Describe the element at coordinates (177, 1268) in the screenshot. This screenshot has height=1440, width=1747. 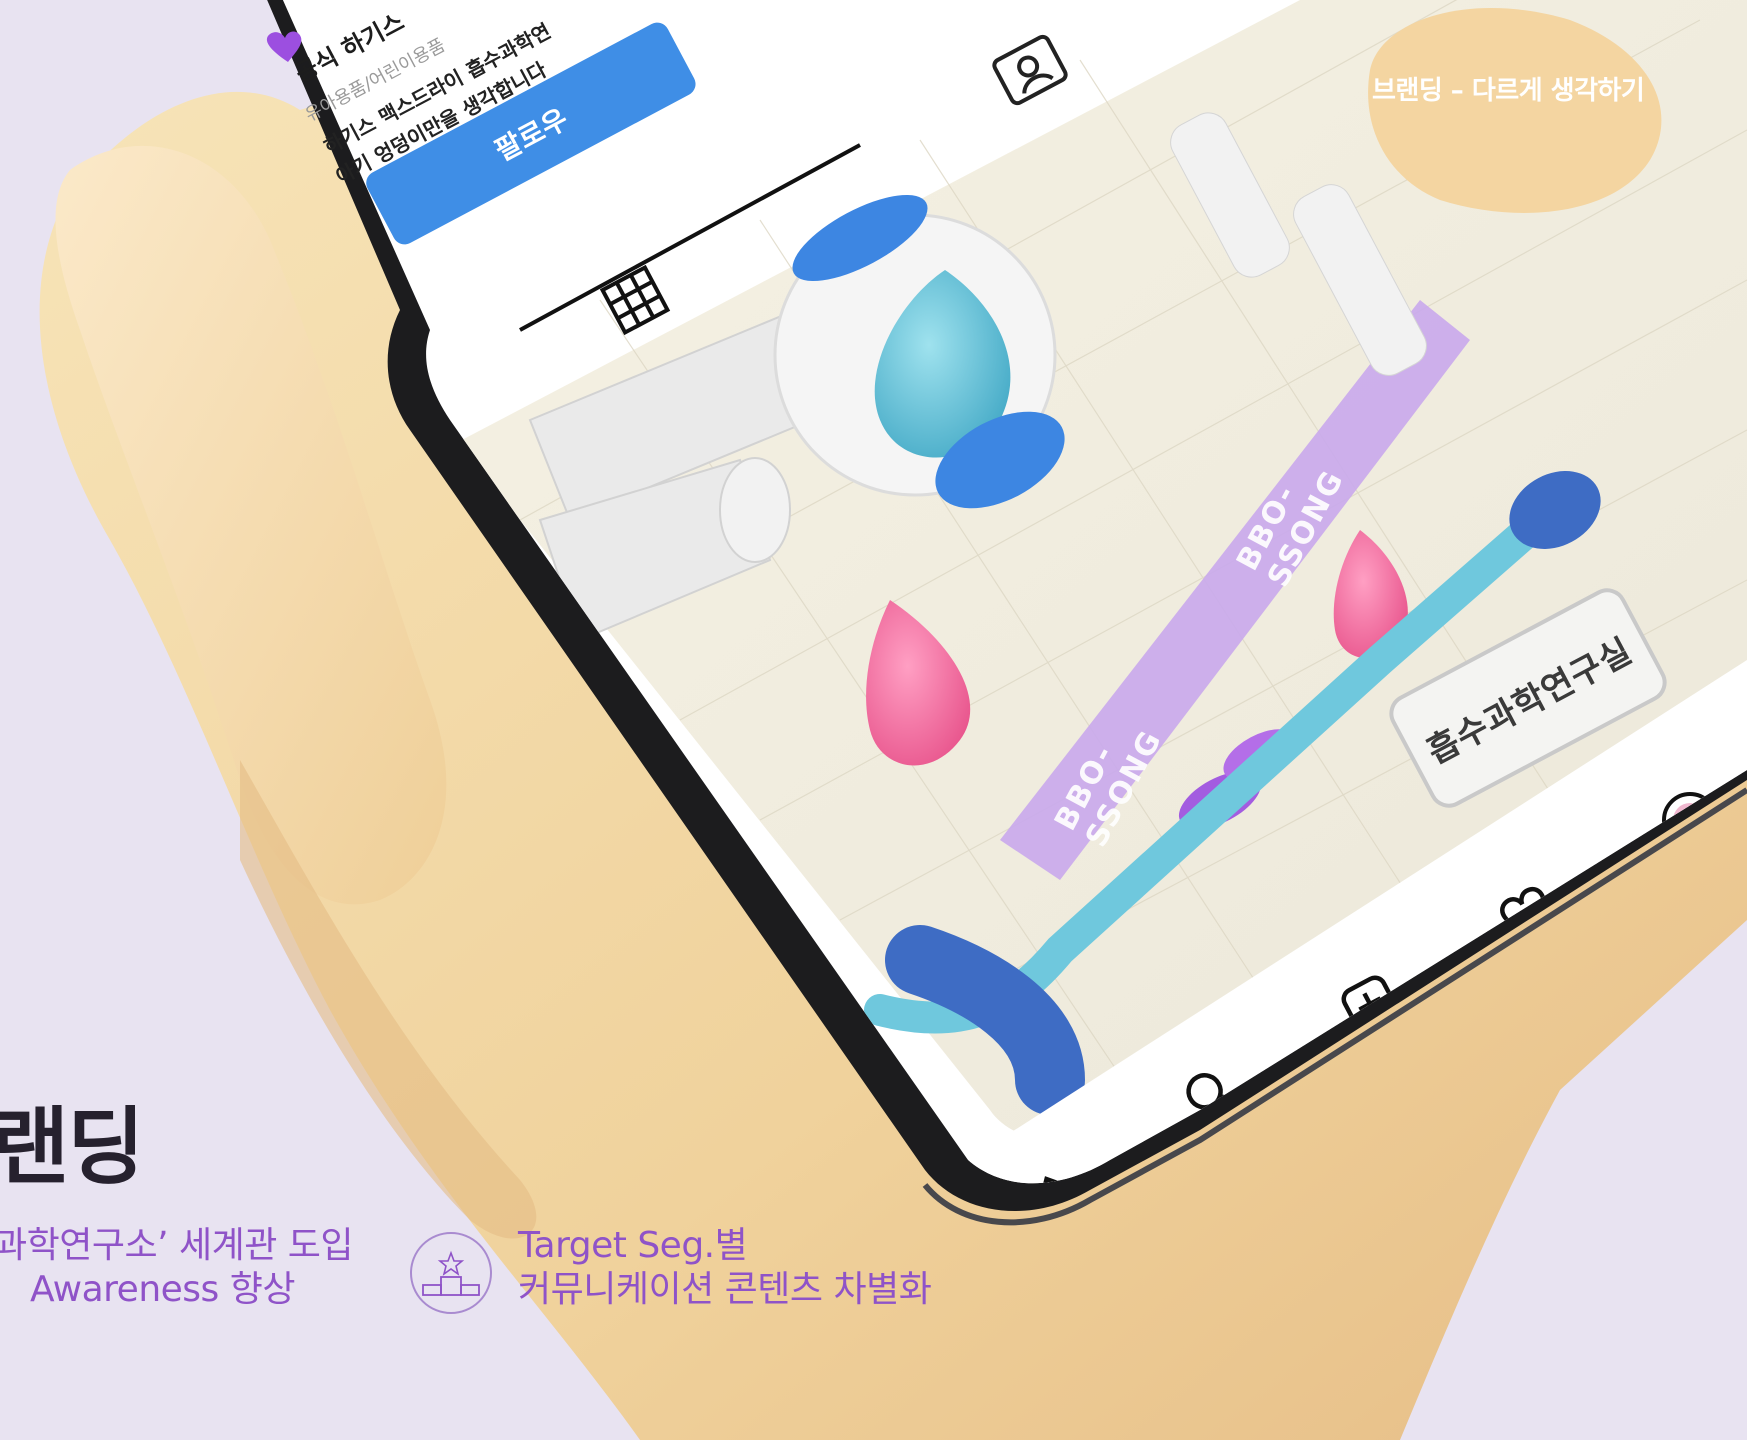
I see `feature-item-1: 과학연구소’ 세계관 도입 Awareness 향상` at that location.